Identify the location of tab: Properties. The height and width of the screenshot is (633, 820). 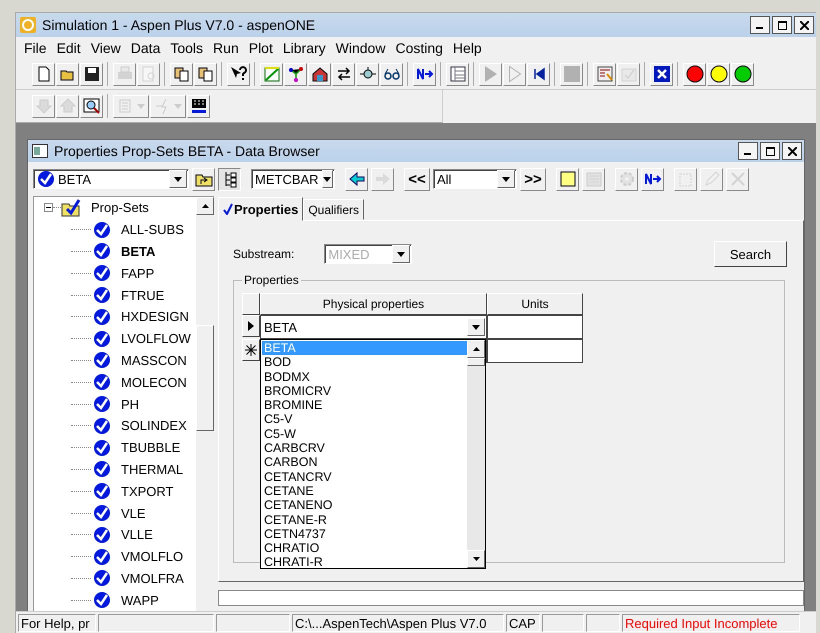
(261, 209).